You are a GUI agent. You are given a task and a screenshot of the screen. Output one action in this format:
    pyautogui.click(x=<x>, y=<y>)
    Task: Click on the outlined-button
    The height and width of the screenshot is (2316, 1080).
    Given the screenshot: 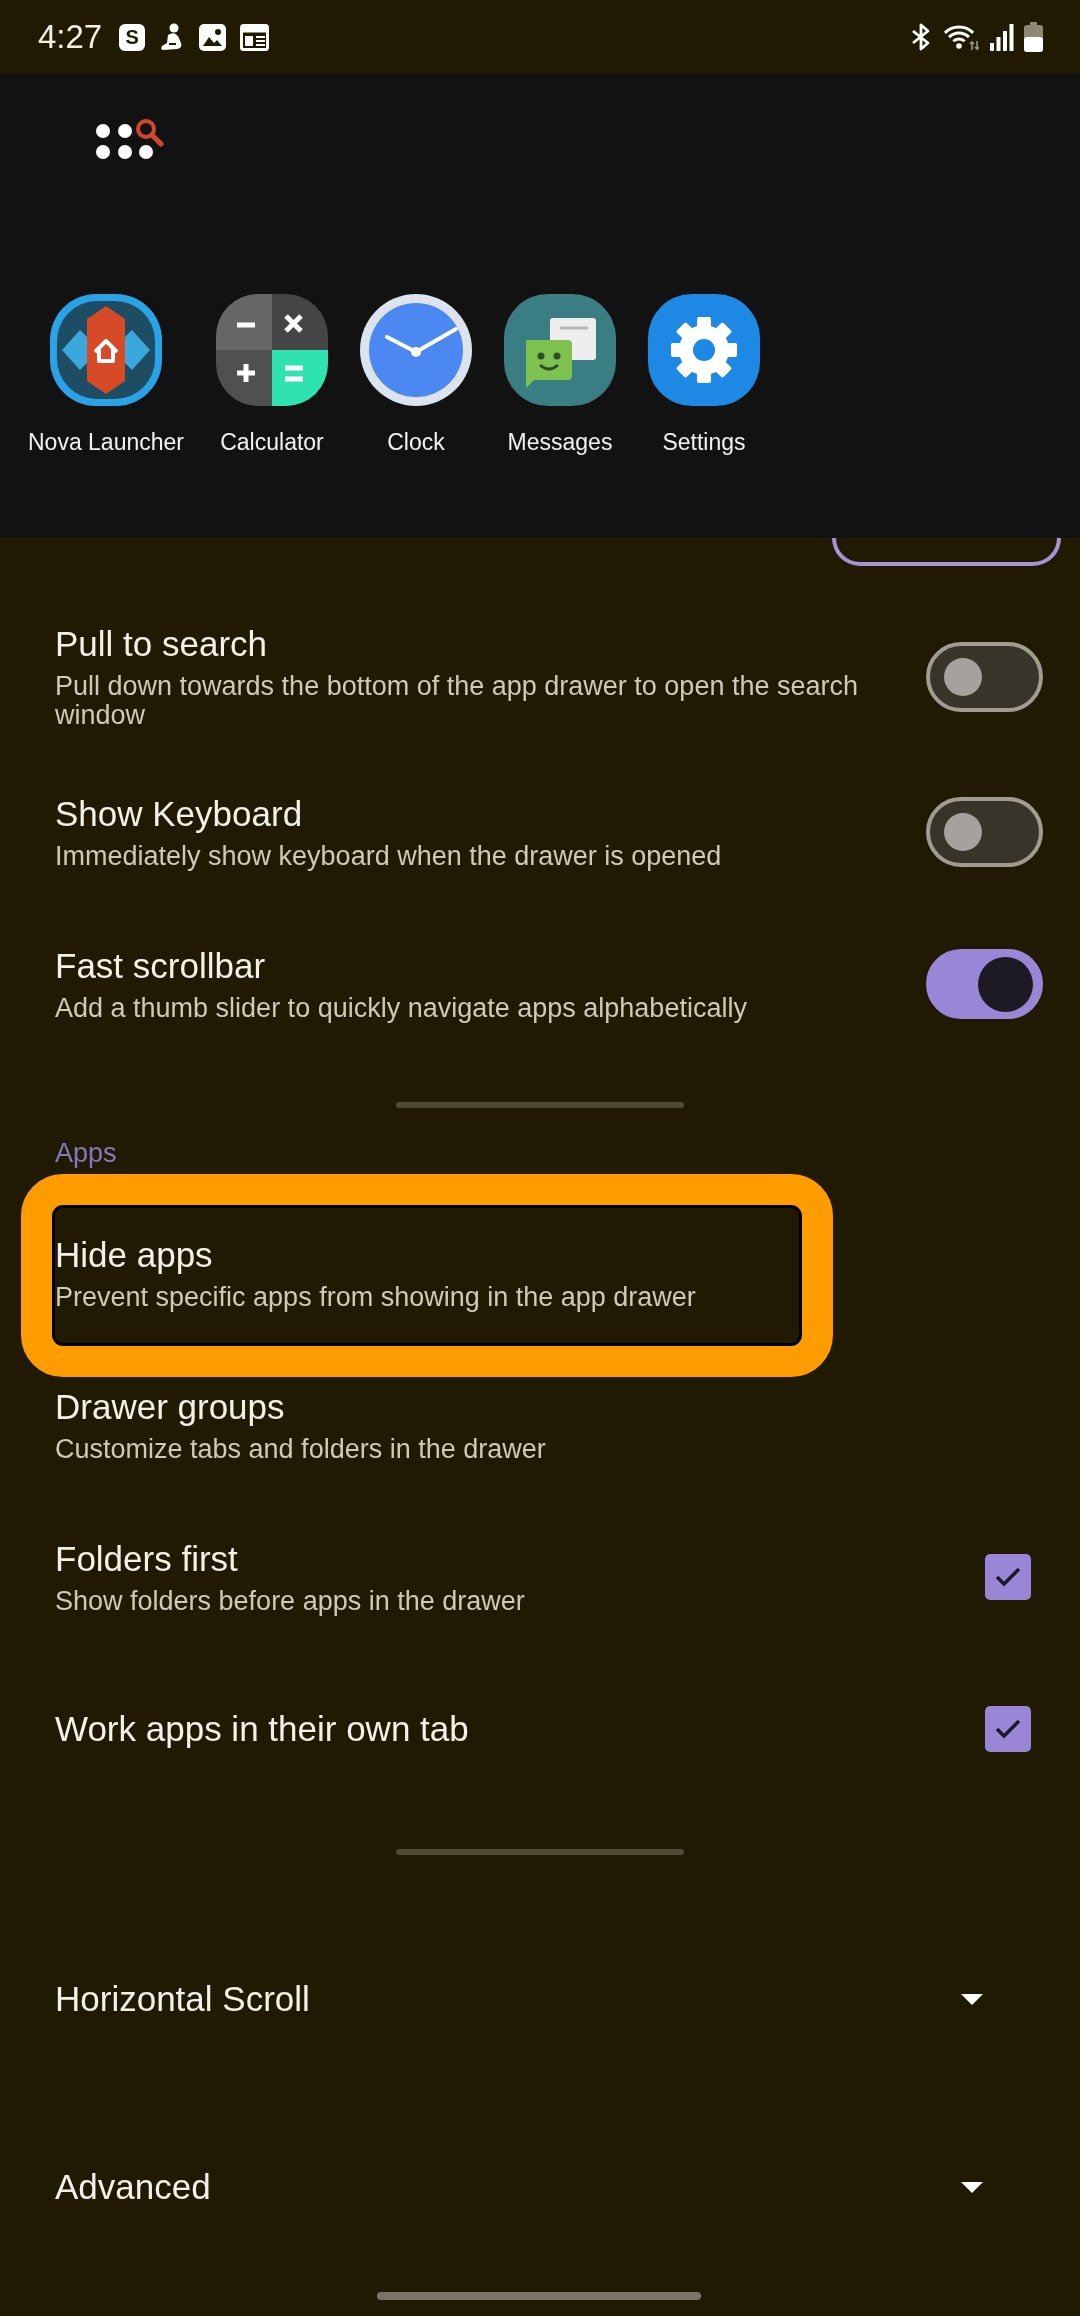 What is the action you would take?
    pyautogui.click(x=946, y=552)
    